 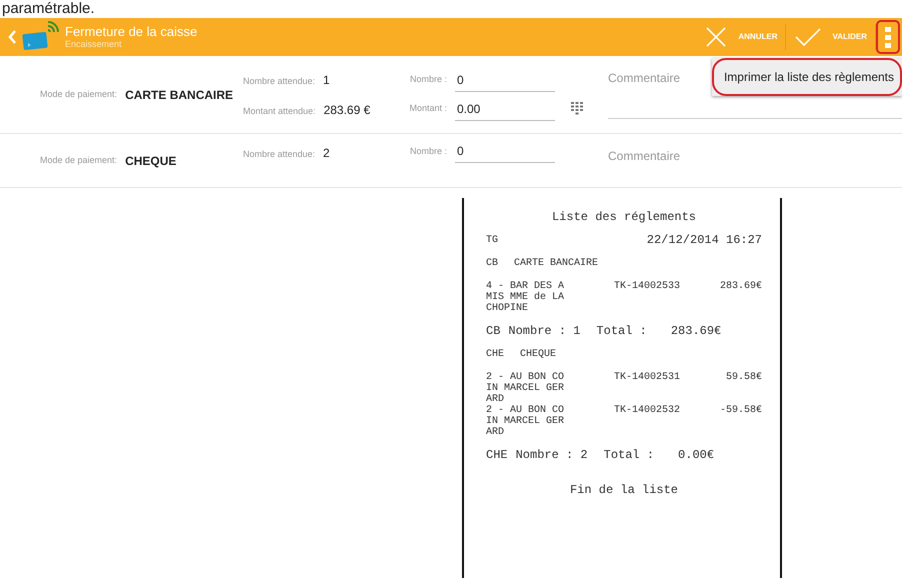 What do you see at coordinates (556, 263) in the screenshot?
I see `receipt-group-name: CARTE BANCAIRE` at bounding box center [556, 263].